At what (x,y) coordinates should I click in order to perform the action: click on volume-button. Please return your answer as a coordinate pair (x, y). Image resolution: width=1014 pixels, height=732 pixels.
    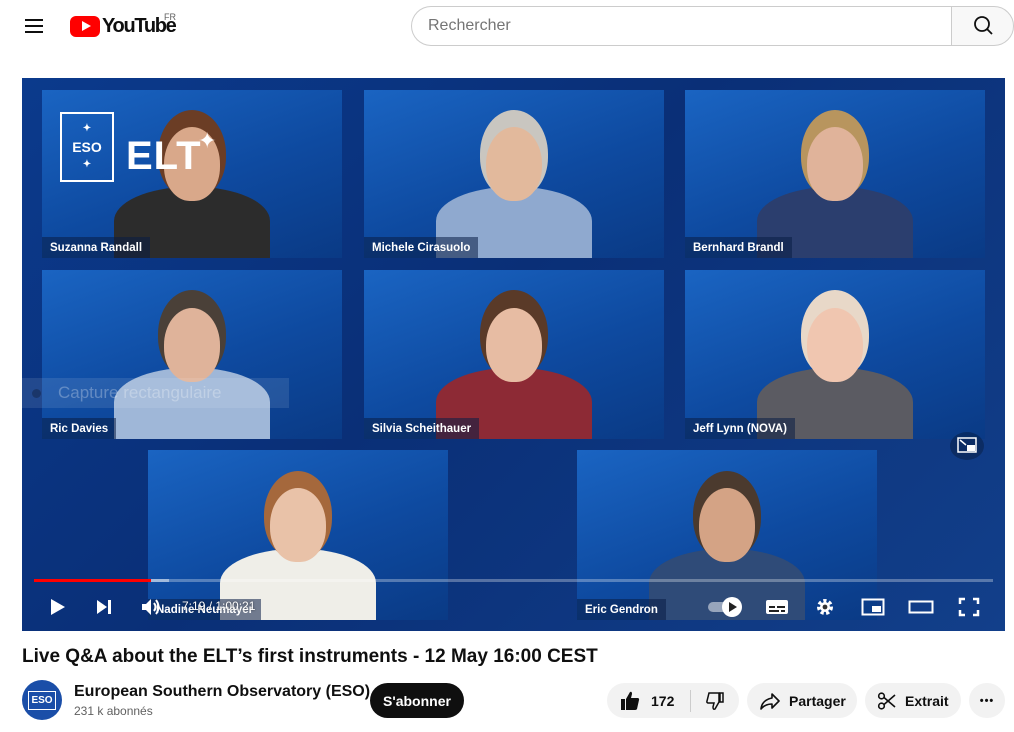
    Looking at the image, I should click on (151, 607).